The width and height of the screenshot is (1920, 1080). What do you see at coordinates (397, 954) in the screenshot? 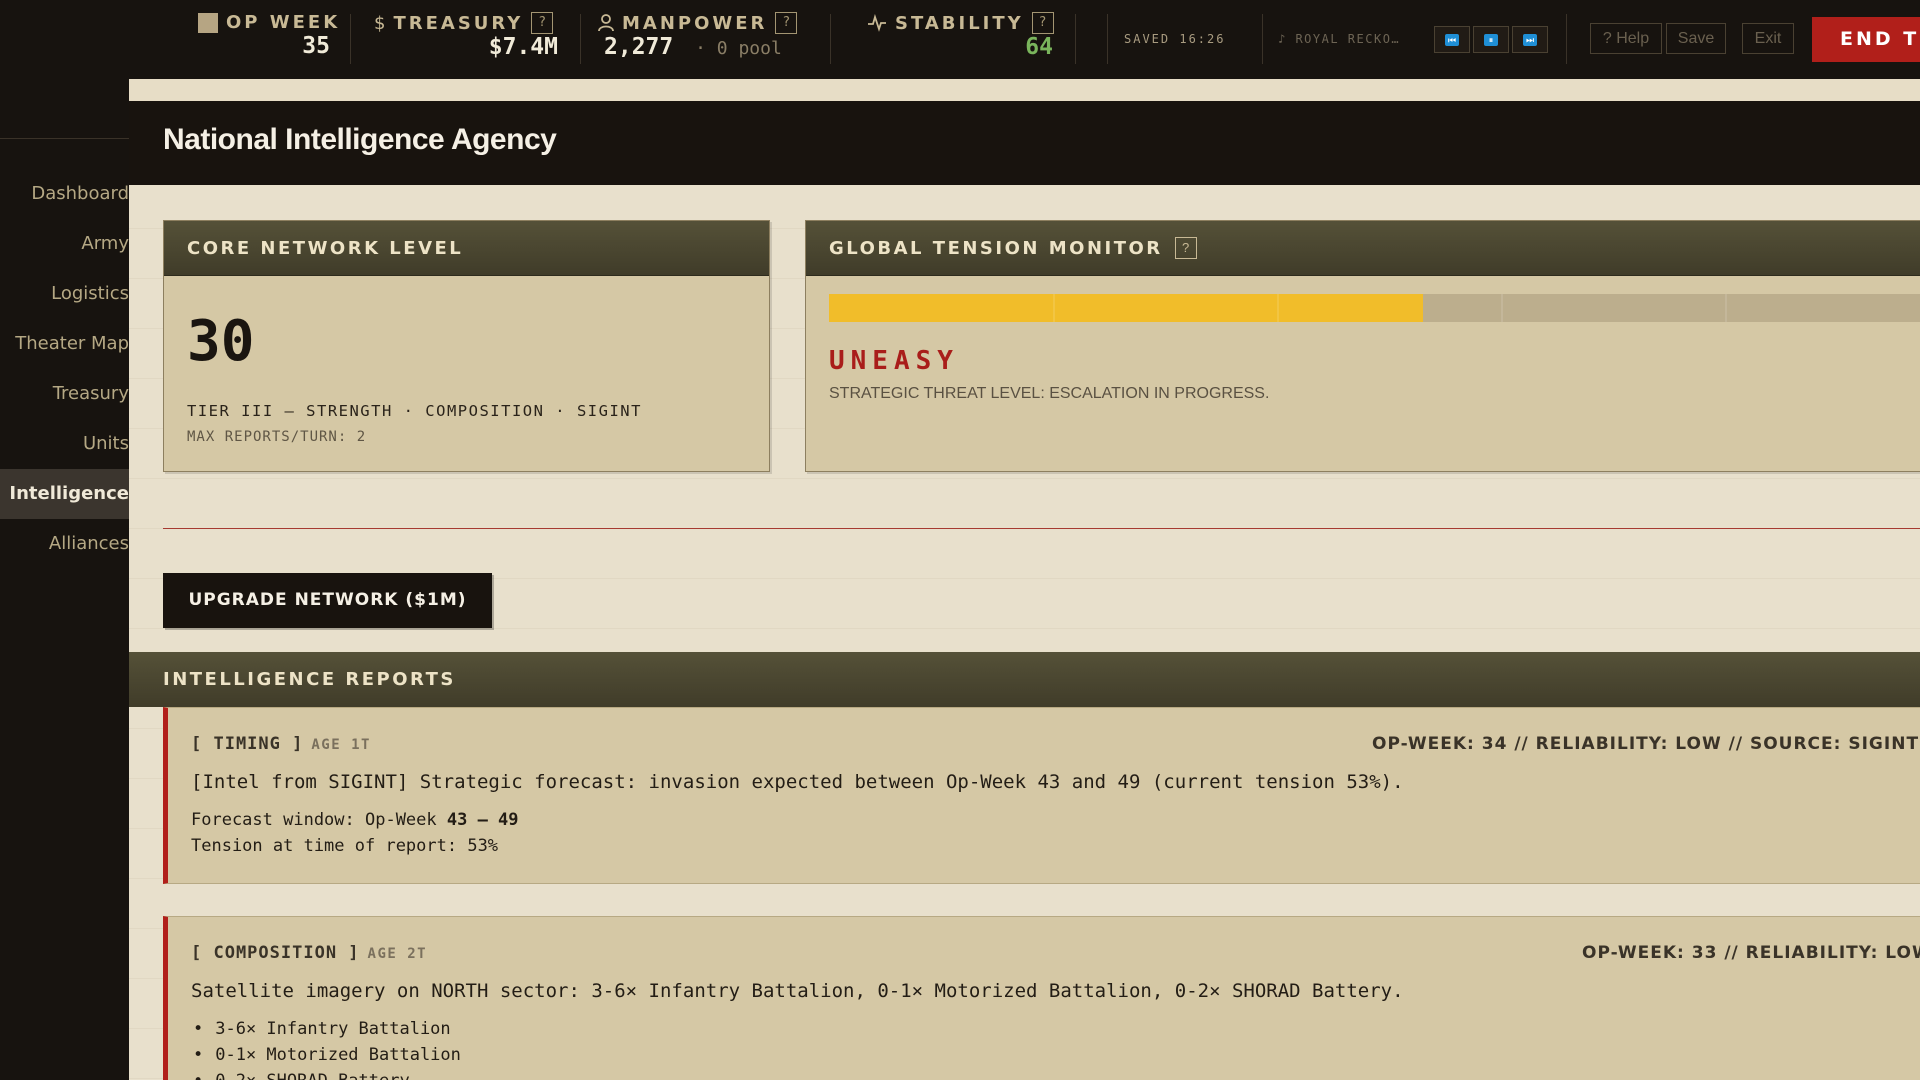
I see `report-age: AGE 2T` at bounding box center [397, 954].